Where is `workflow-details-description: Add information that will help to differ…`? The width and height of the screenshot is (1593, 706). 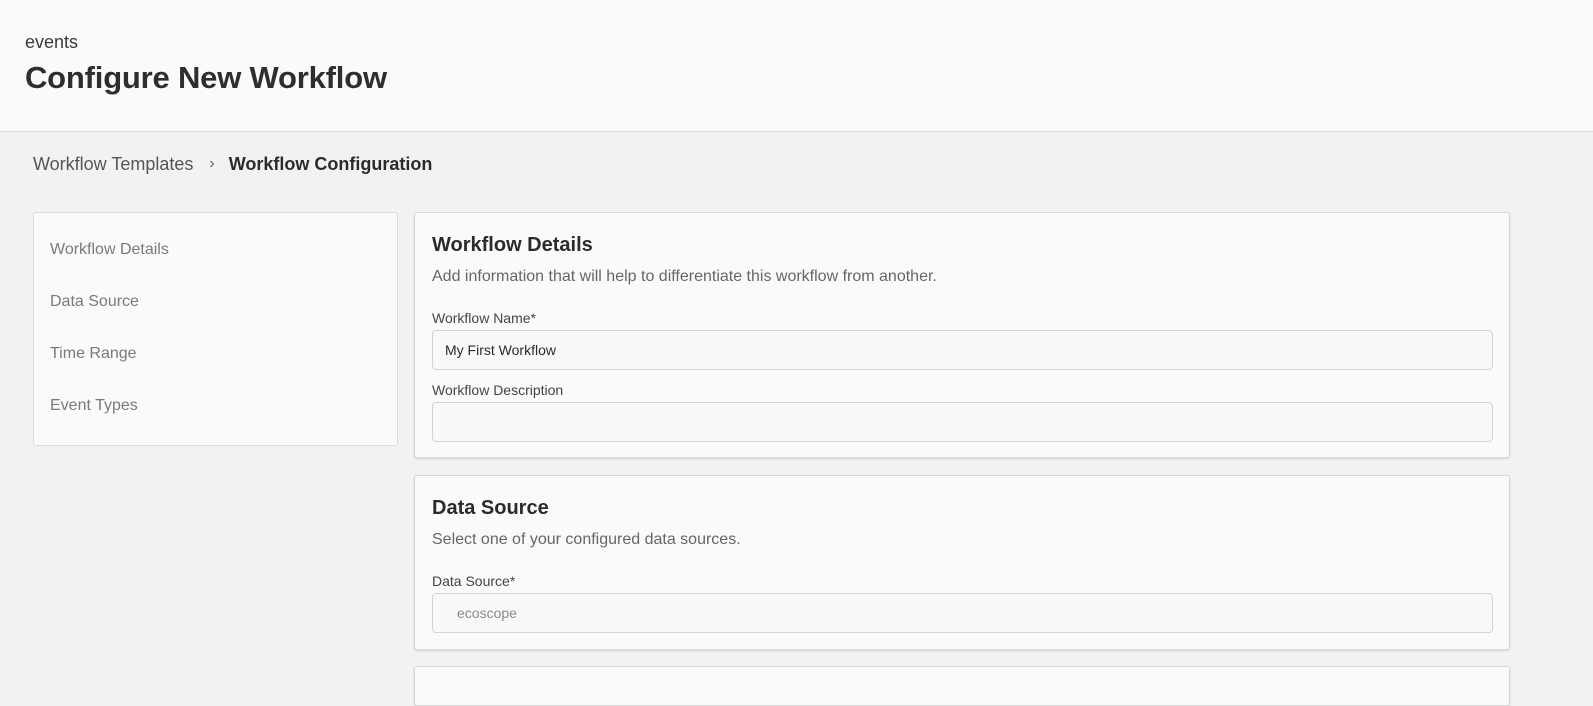 workflow-details-description: Add information that will help to differ… is located at coordinates (684, 276).